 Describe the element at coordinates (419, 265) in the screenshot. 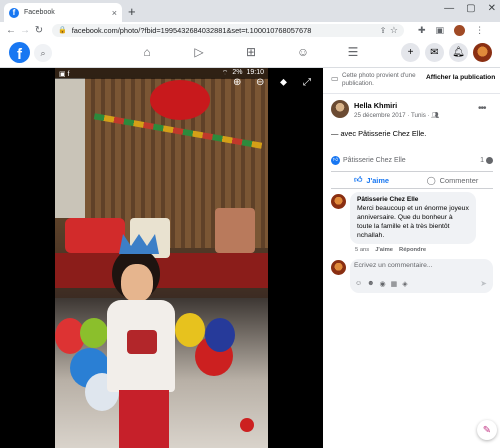

I see `comment-input` at that location.